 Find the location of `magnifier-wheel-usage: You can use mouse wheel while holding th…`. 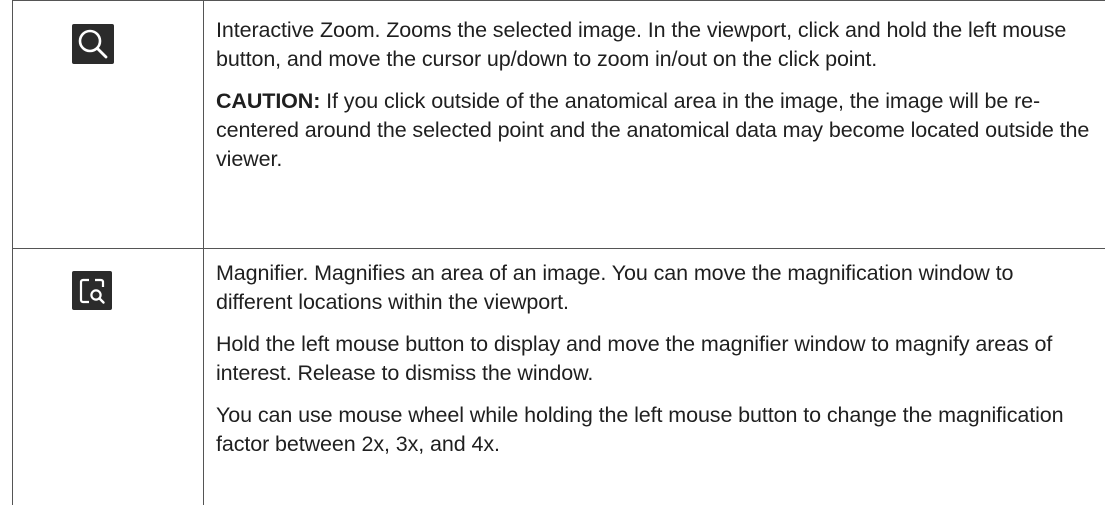

magnifier-wheel-usage: You can use mouse wheel while holding th… is located at coordinates (653, 430).